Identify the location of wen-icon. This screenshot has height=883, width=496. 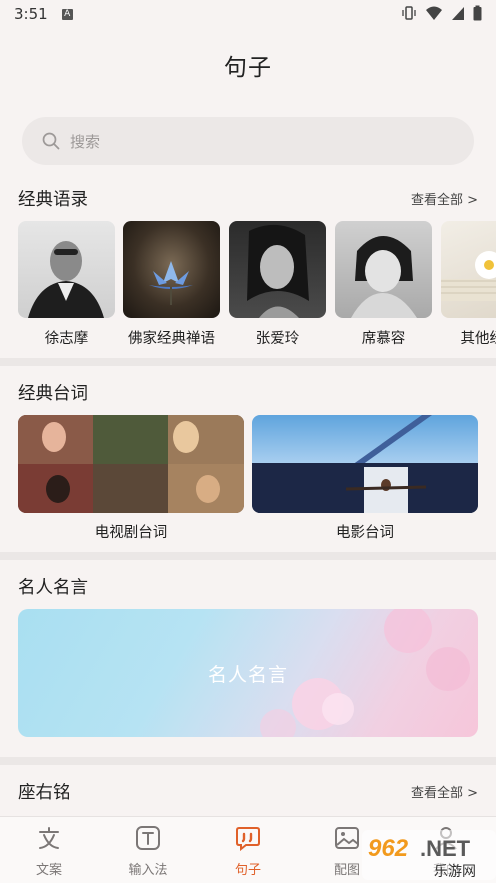
(49, 838).